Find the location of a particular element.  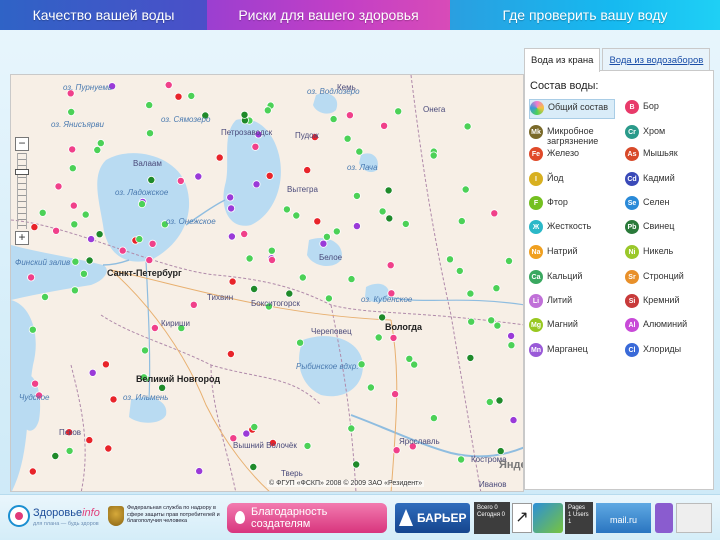

zdorovie-logo-icon is located at coordinates (19, 516).